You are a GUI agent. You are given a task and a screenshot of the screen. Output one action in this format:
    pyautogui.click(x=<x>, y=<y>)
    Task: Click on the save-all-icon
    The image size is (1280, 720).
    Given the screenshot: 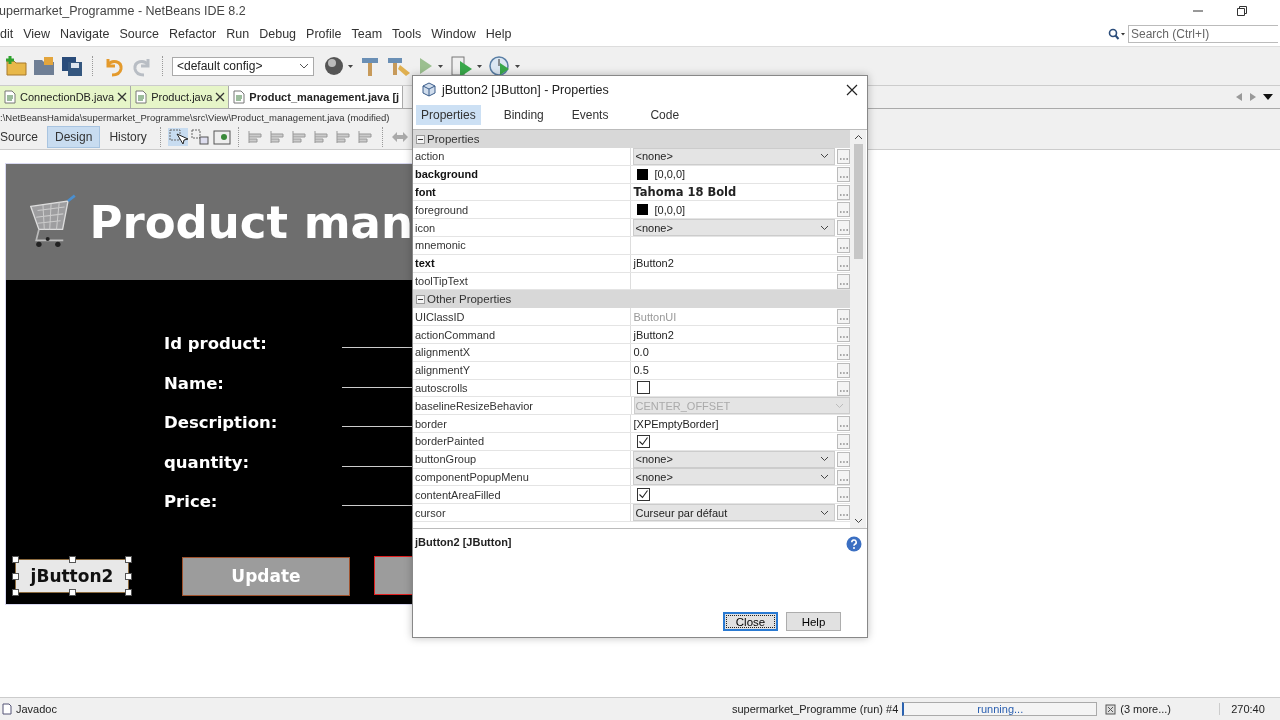 What is the action you would take?
    pyautogui.click(x=72, y=66)
    